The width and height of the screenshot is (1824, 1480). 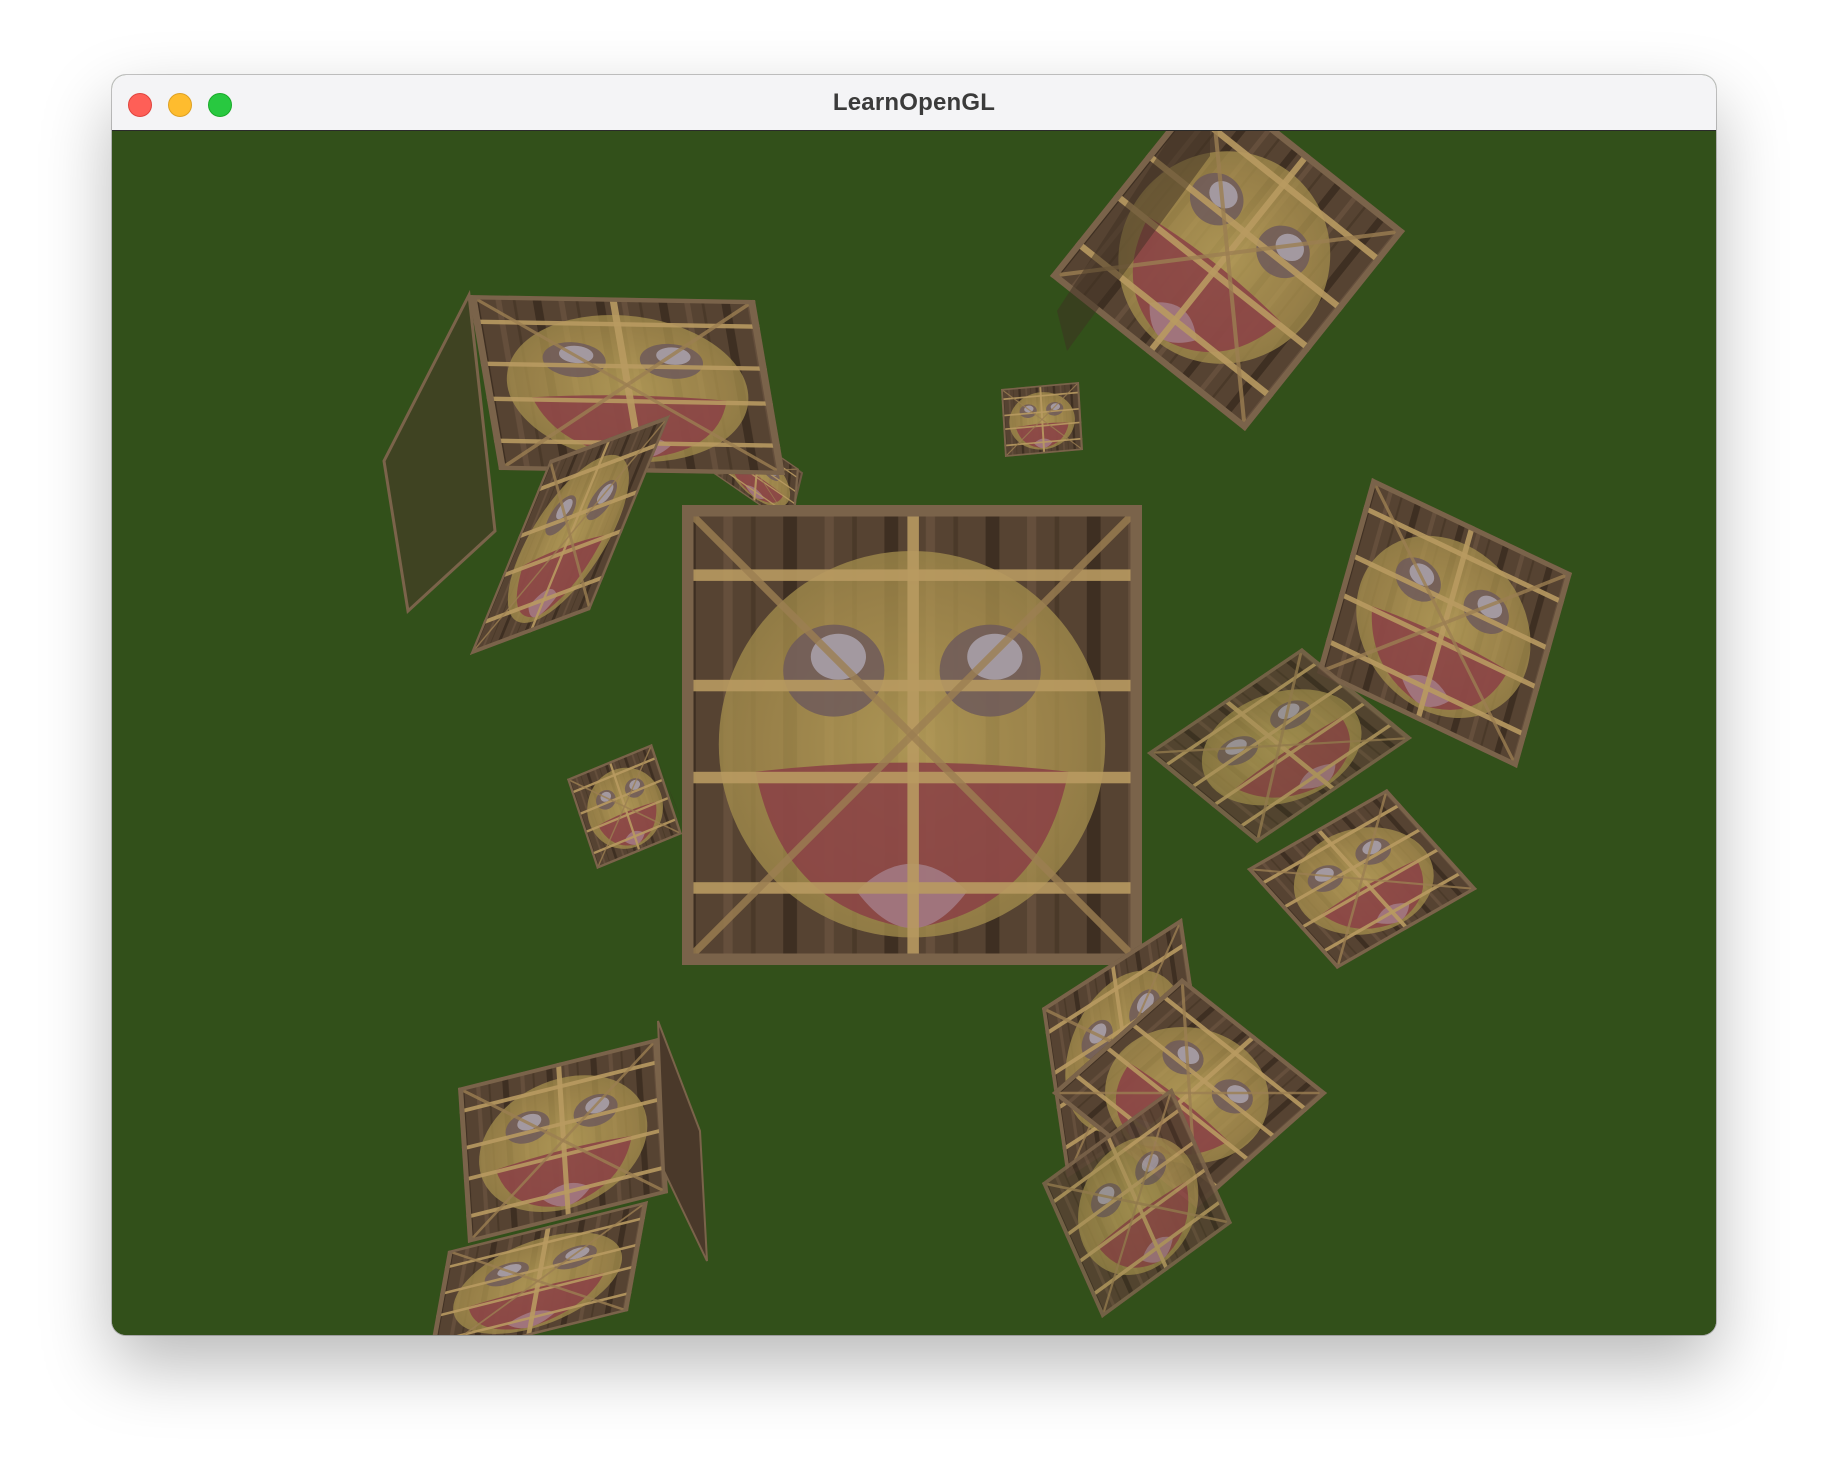 I want to click on title-bar: LearnOpenGL, so click(x=914, y=103).